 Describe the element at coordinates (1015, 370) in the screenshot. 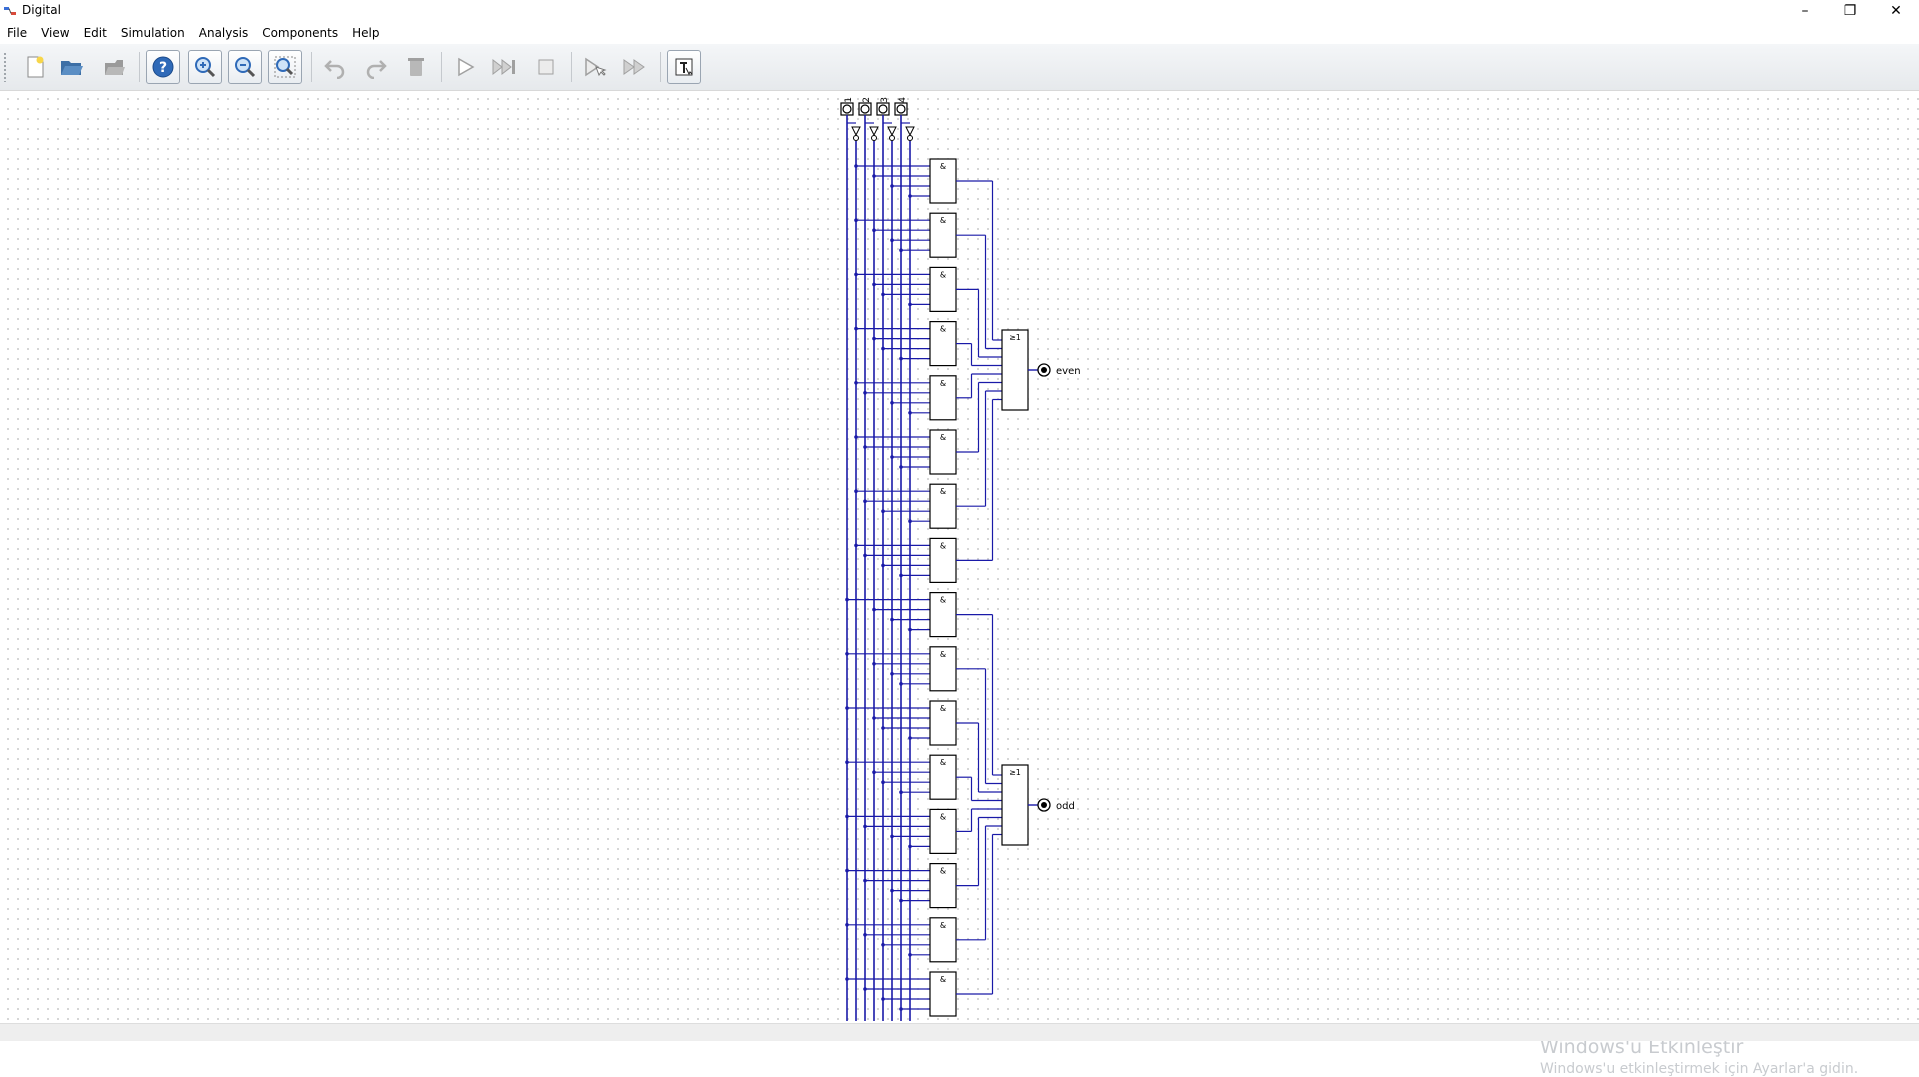

I see `or-gate-even` at that location.